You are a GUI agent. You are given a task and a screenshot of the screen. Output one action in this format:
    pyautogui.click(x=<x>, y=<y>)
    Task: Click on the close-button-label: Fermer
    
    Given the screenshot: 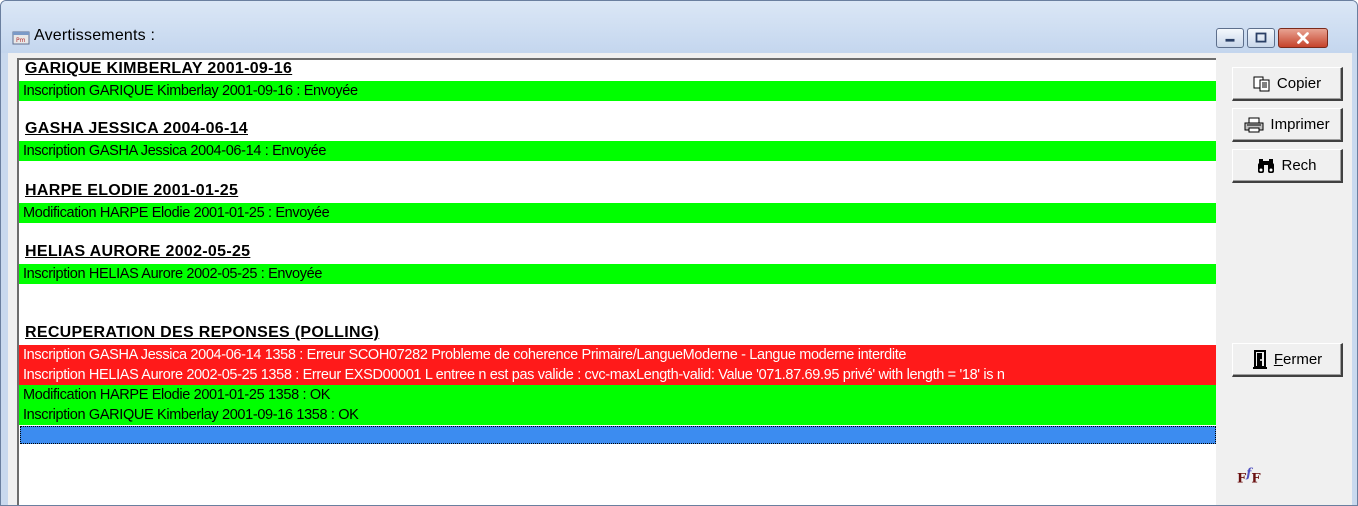 What is the action you would take?
    pyautogui.click(x=1298, y=359)
    